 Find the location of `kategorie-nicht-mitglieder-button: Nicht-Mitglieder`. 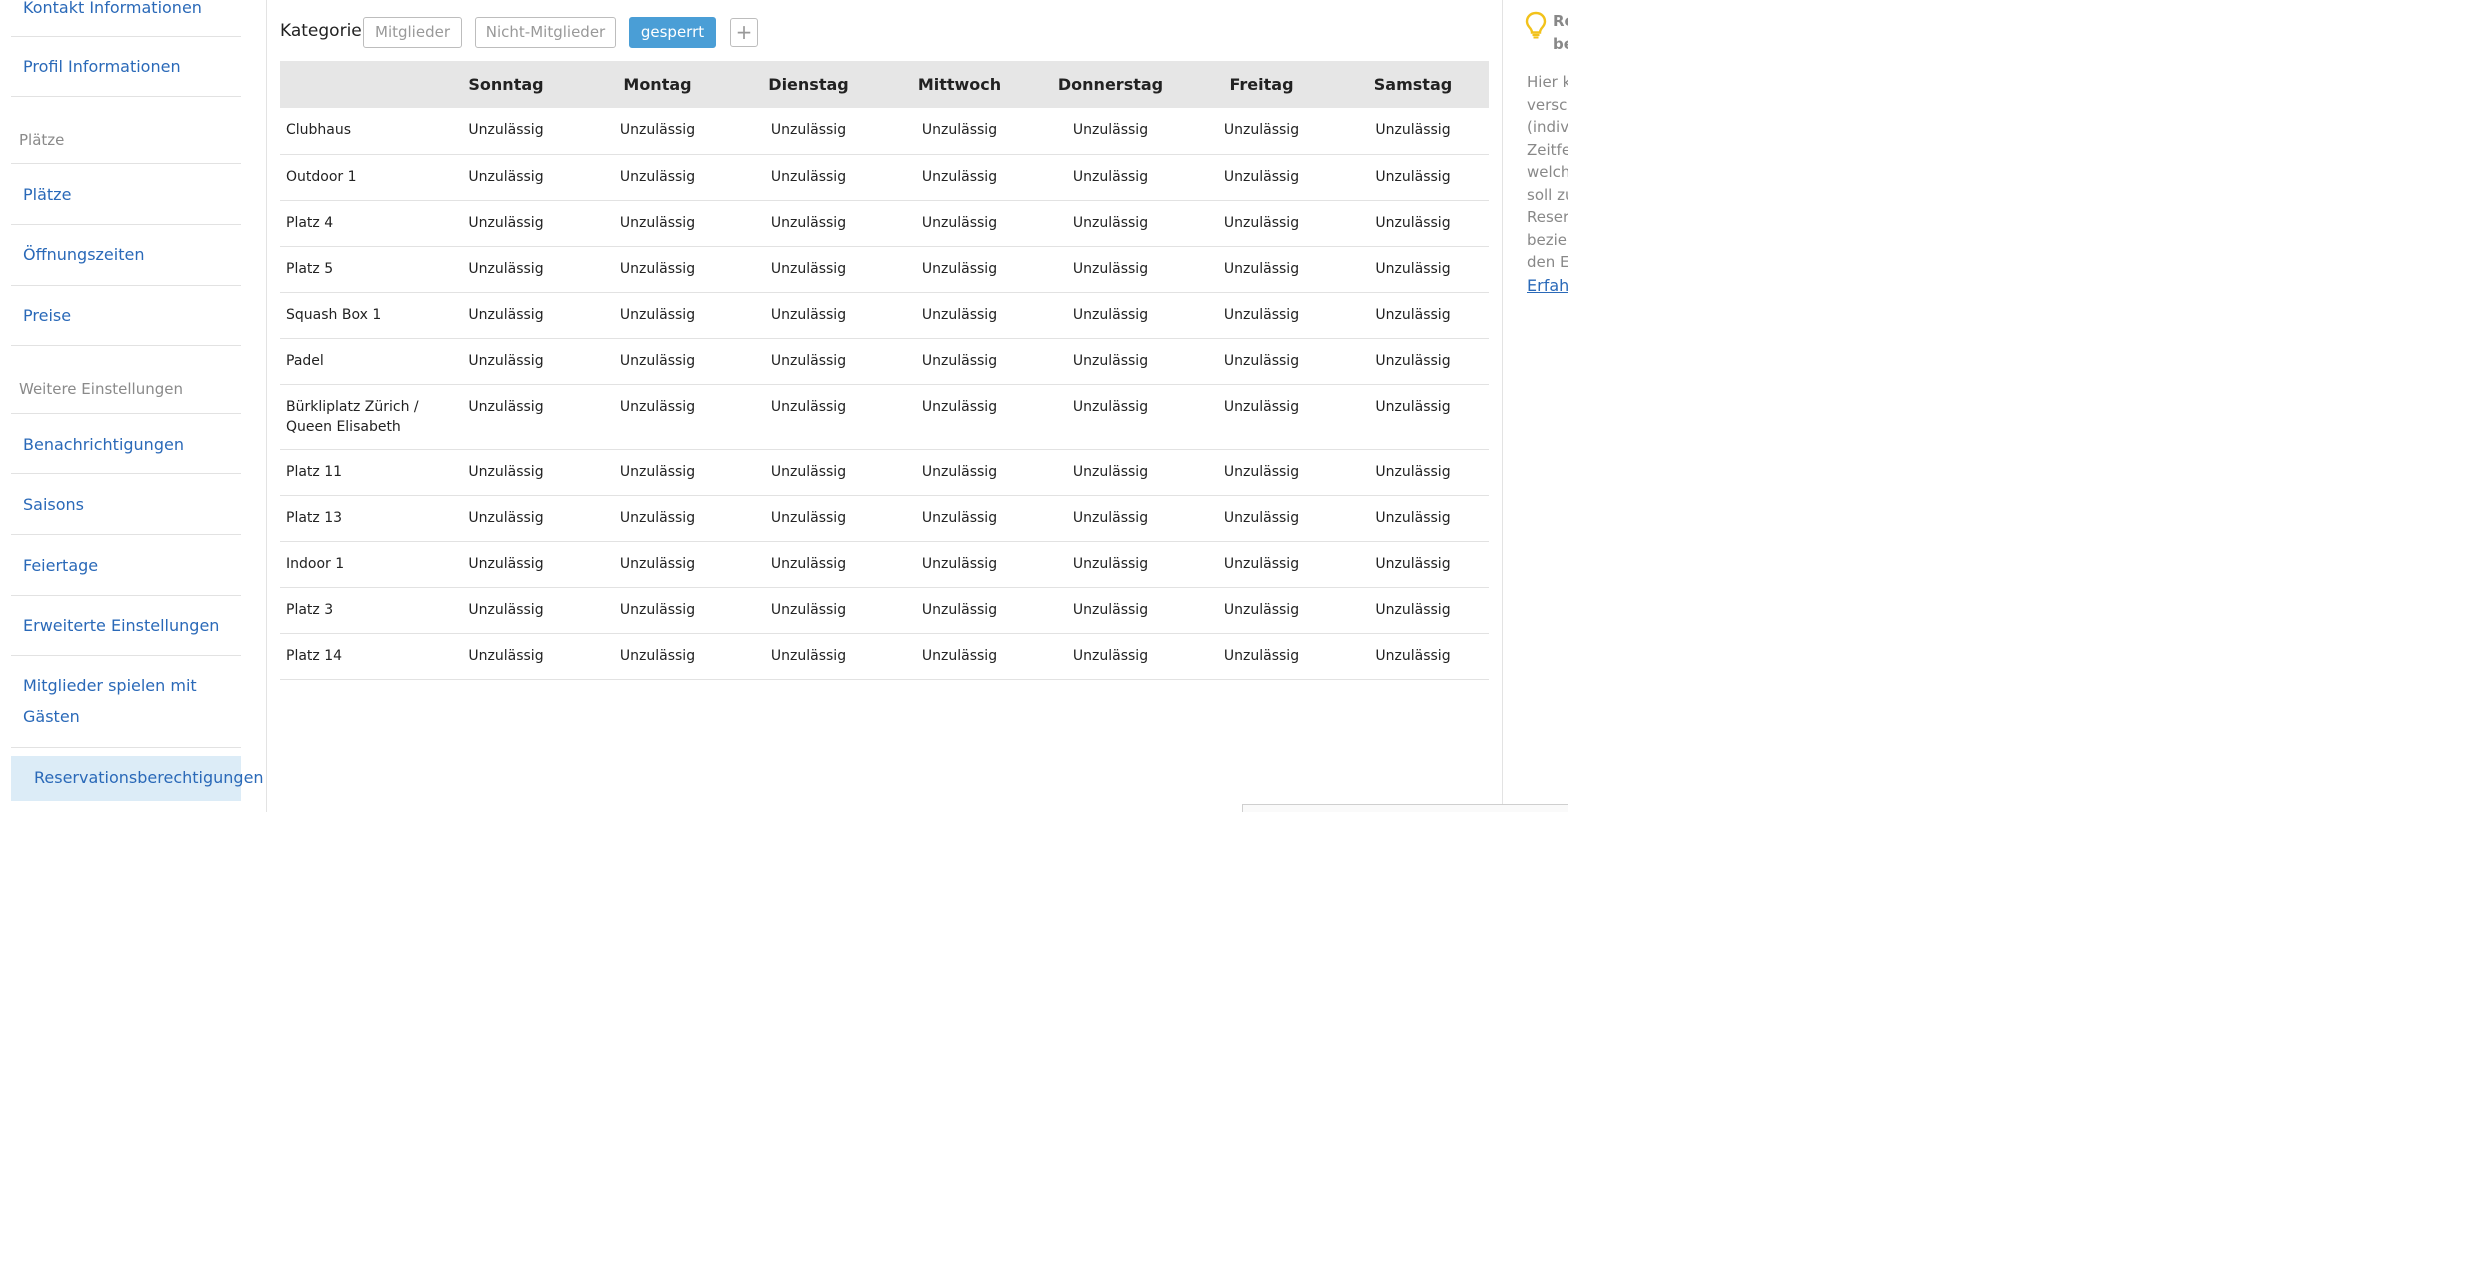

kategorie-nicht-mitglieder-button: Nicht-Mitglieder is located at coordinates (545, 32).